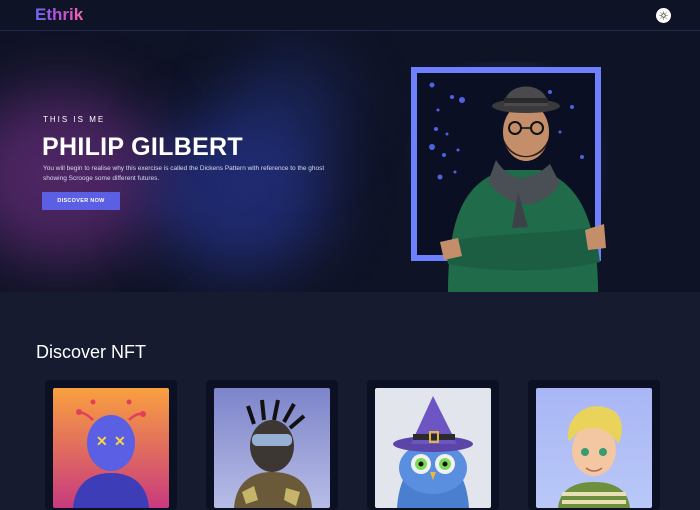  What do you see at coordinates (91, 352) in the screenshot?
I see `discover-section-title: Discover NFT` at bounding box center [91, 352].